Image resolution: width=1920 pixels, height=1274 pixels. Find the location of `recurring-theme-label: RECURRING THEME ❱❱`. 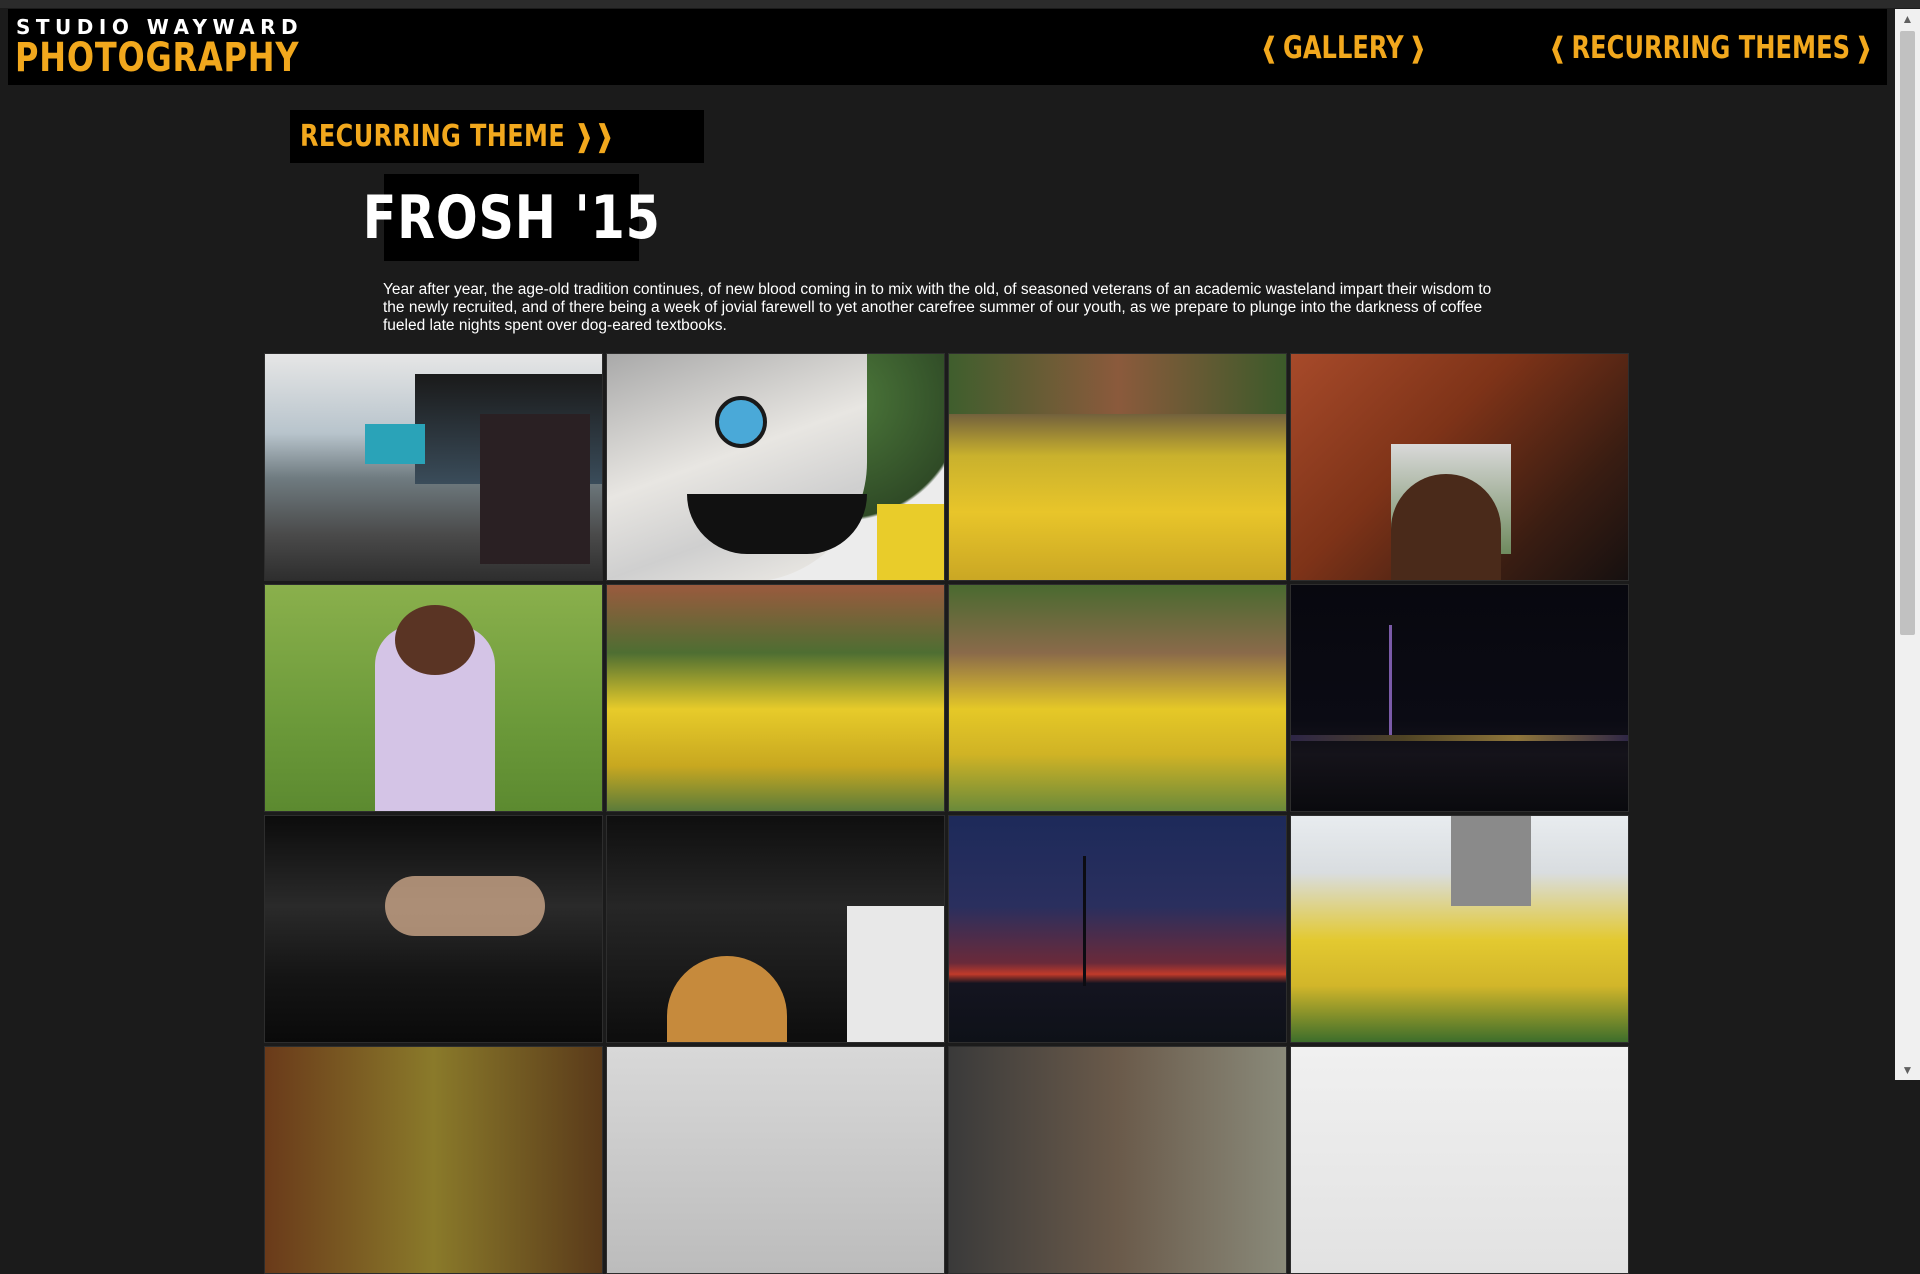

recurring-theme-label: RECURRING THEME ❱❱ is located at coordinates (457, 136).